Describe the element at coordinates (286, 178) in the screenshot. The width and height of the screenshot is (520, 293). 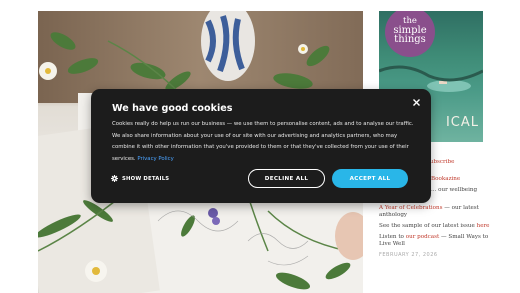
I see `decline-all-button: DECLINE ALL` at that location.